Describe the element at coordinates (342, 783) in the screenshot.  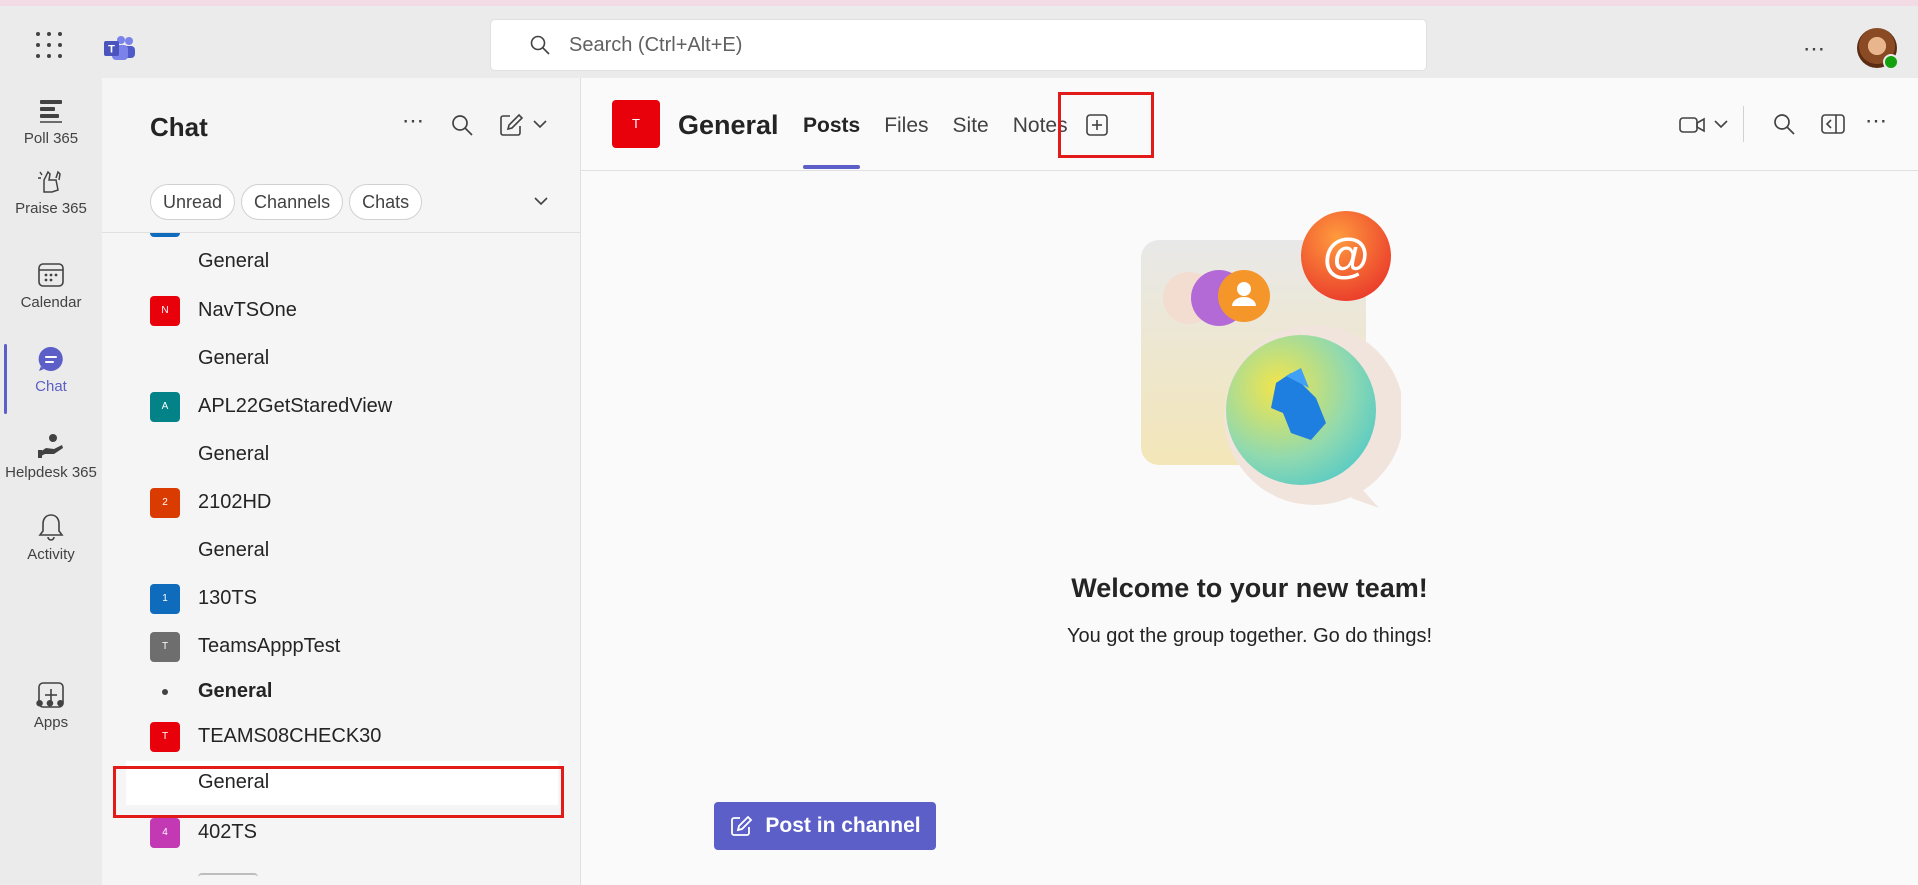
I see `list-item-selected: General` at that location.